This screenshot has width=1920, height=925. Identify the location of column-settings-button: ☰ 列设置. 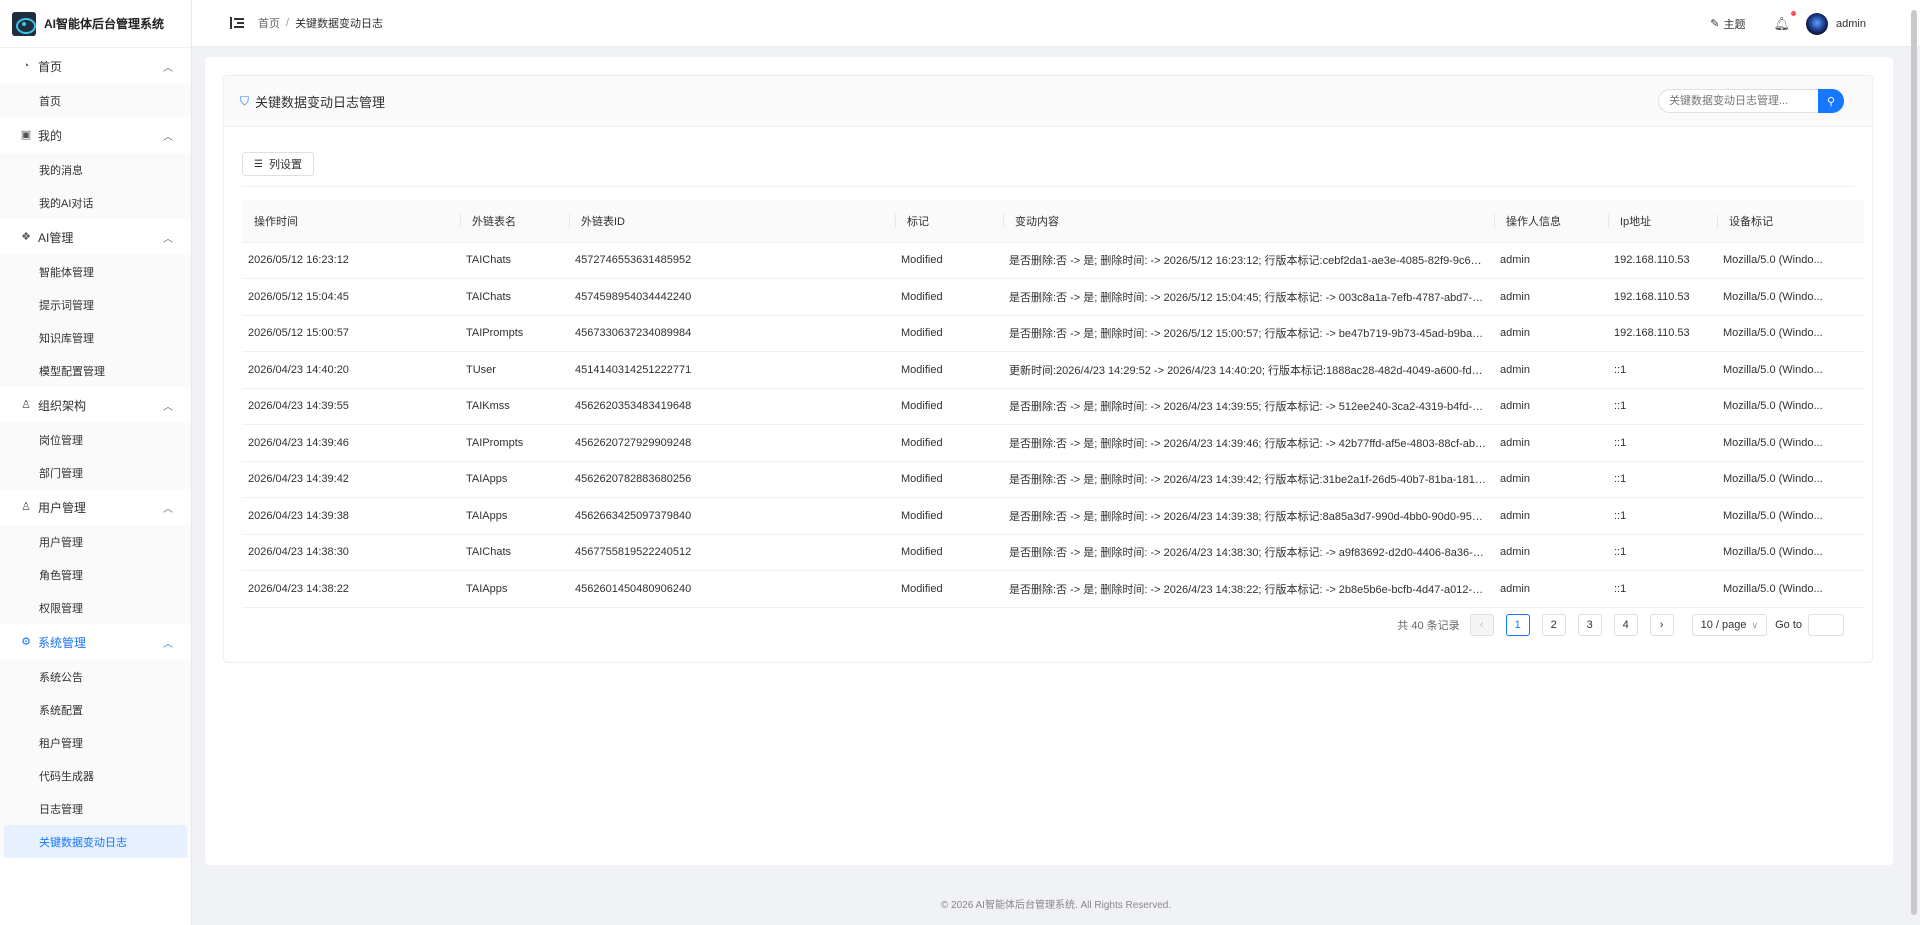
(278, 164).